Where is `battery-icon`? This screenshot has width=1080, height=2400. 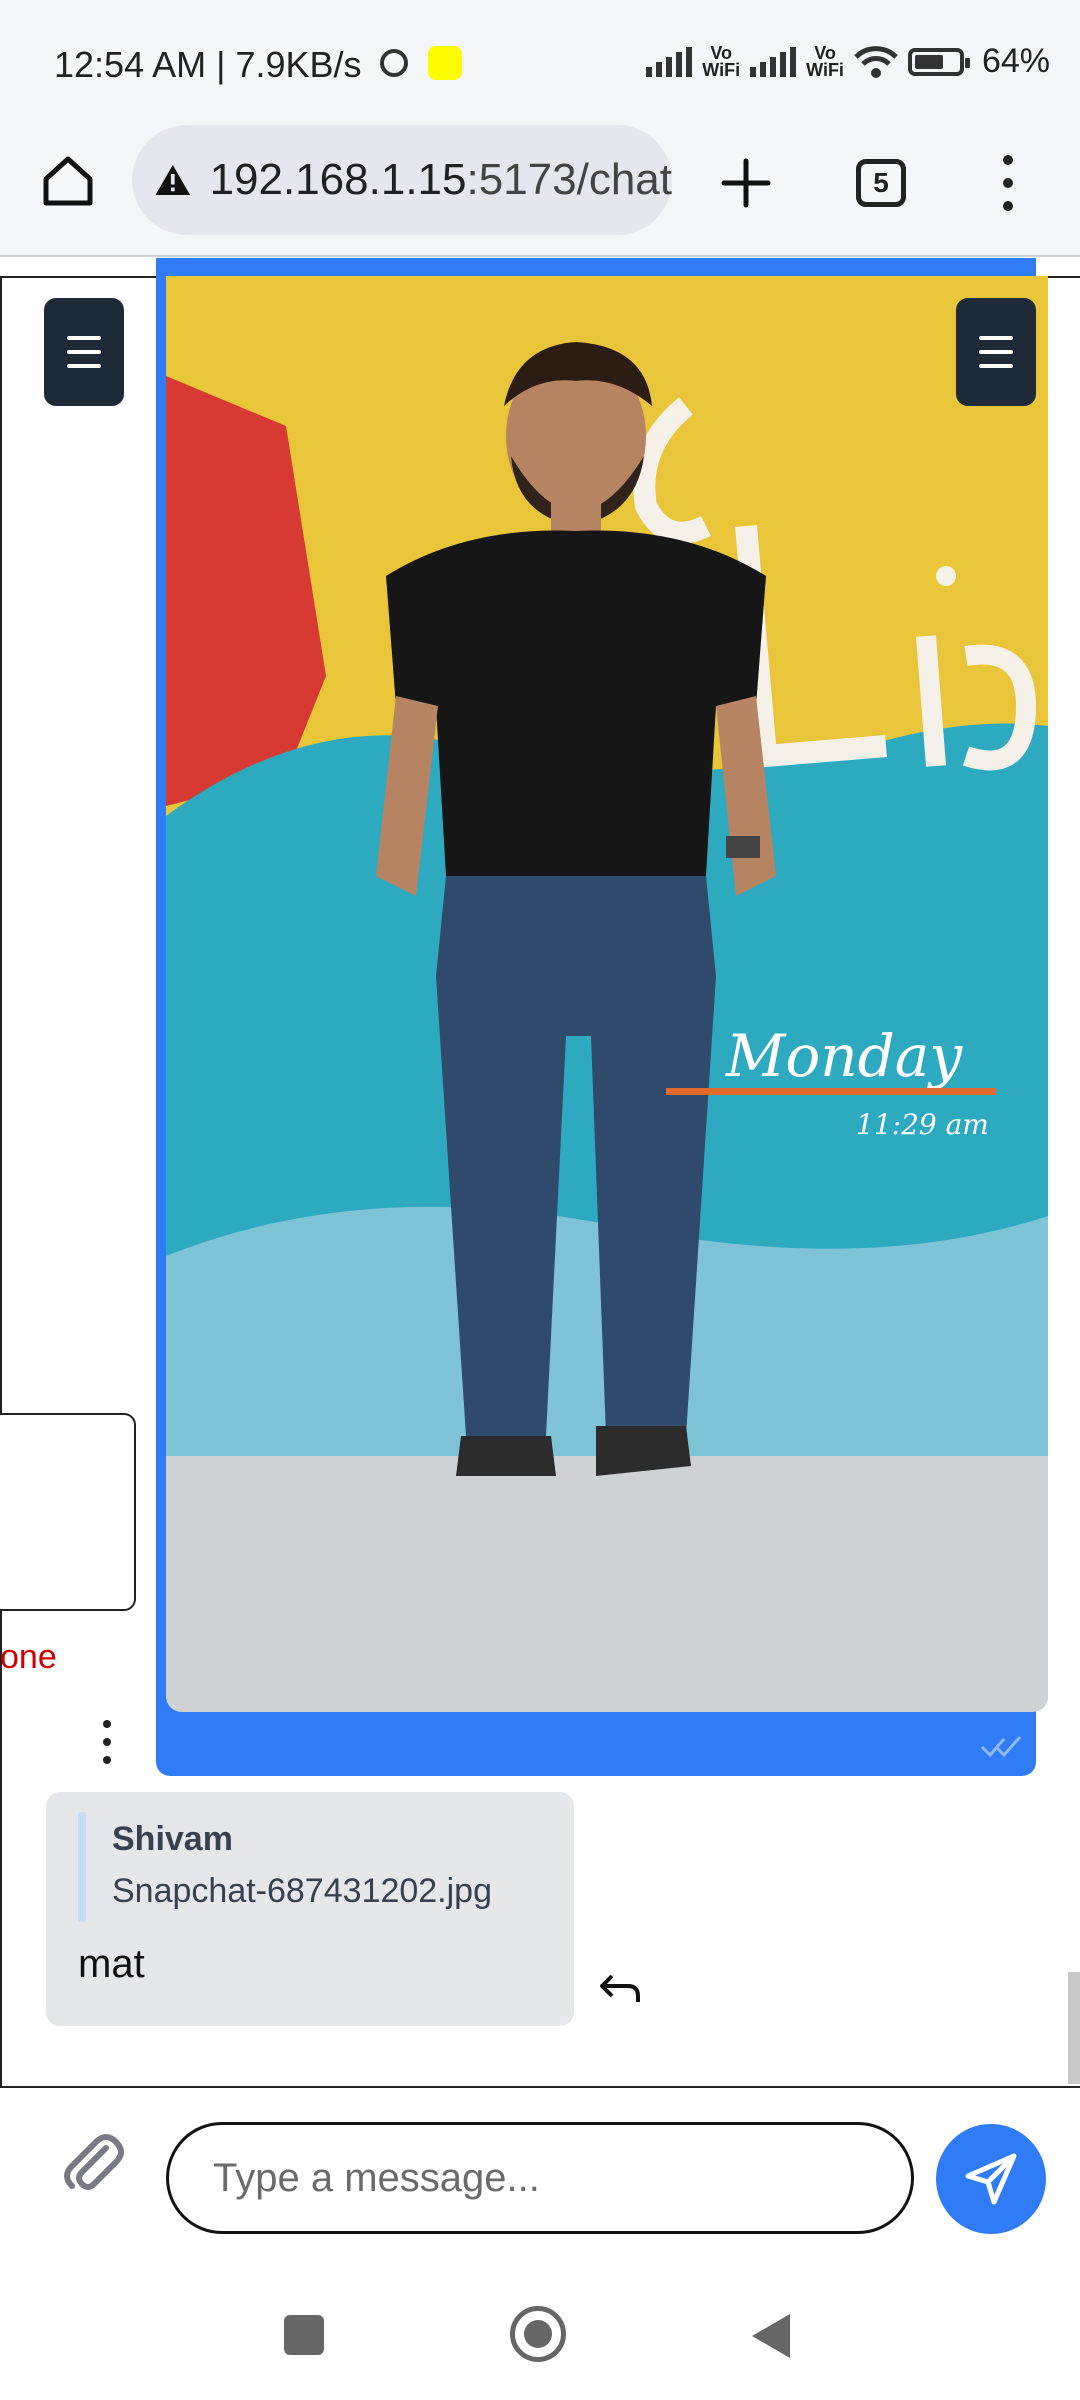 battery-icon is located at coordinates (938, 61).